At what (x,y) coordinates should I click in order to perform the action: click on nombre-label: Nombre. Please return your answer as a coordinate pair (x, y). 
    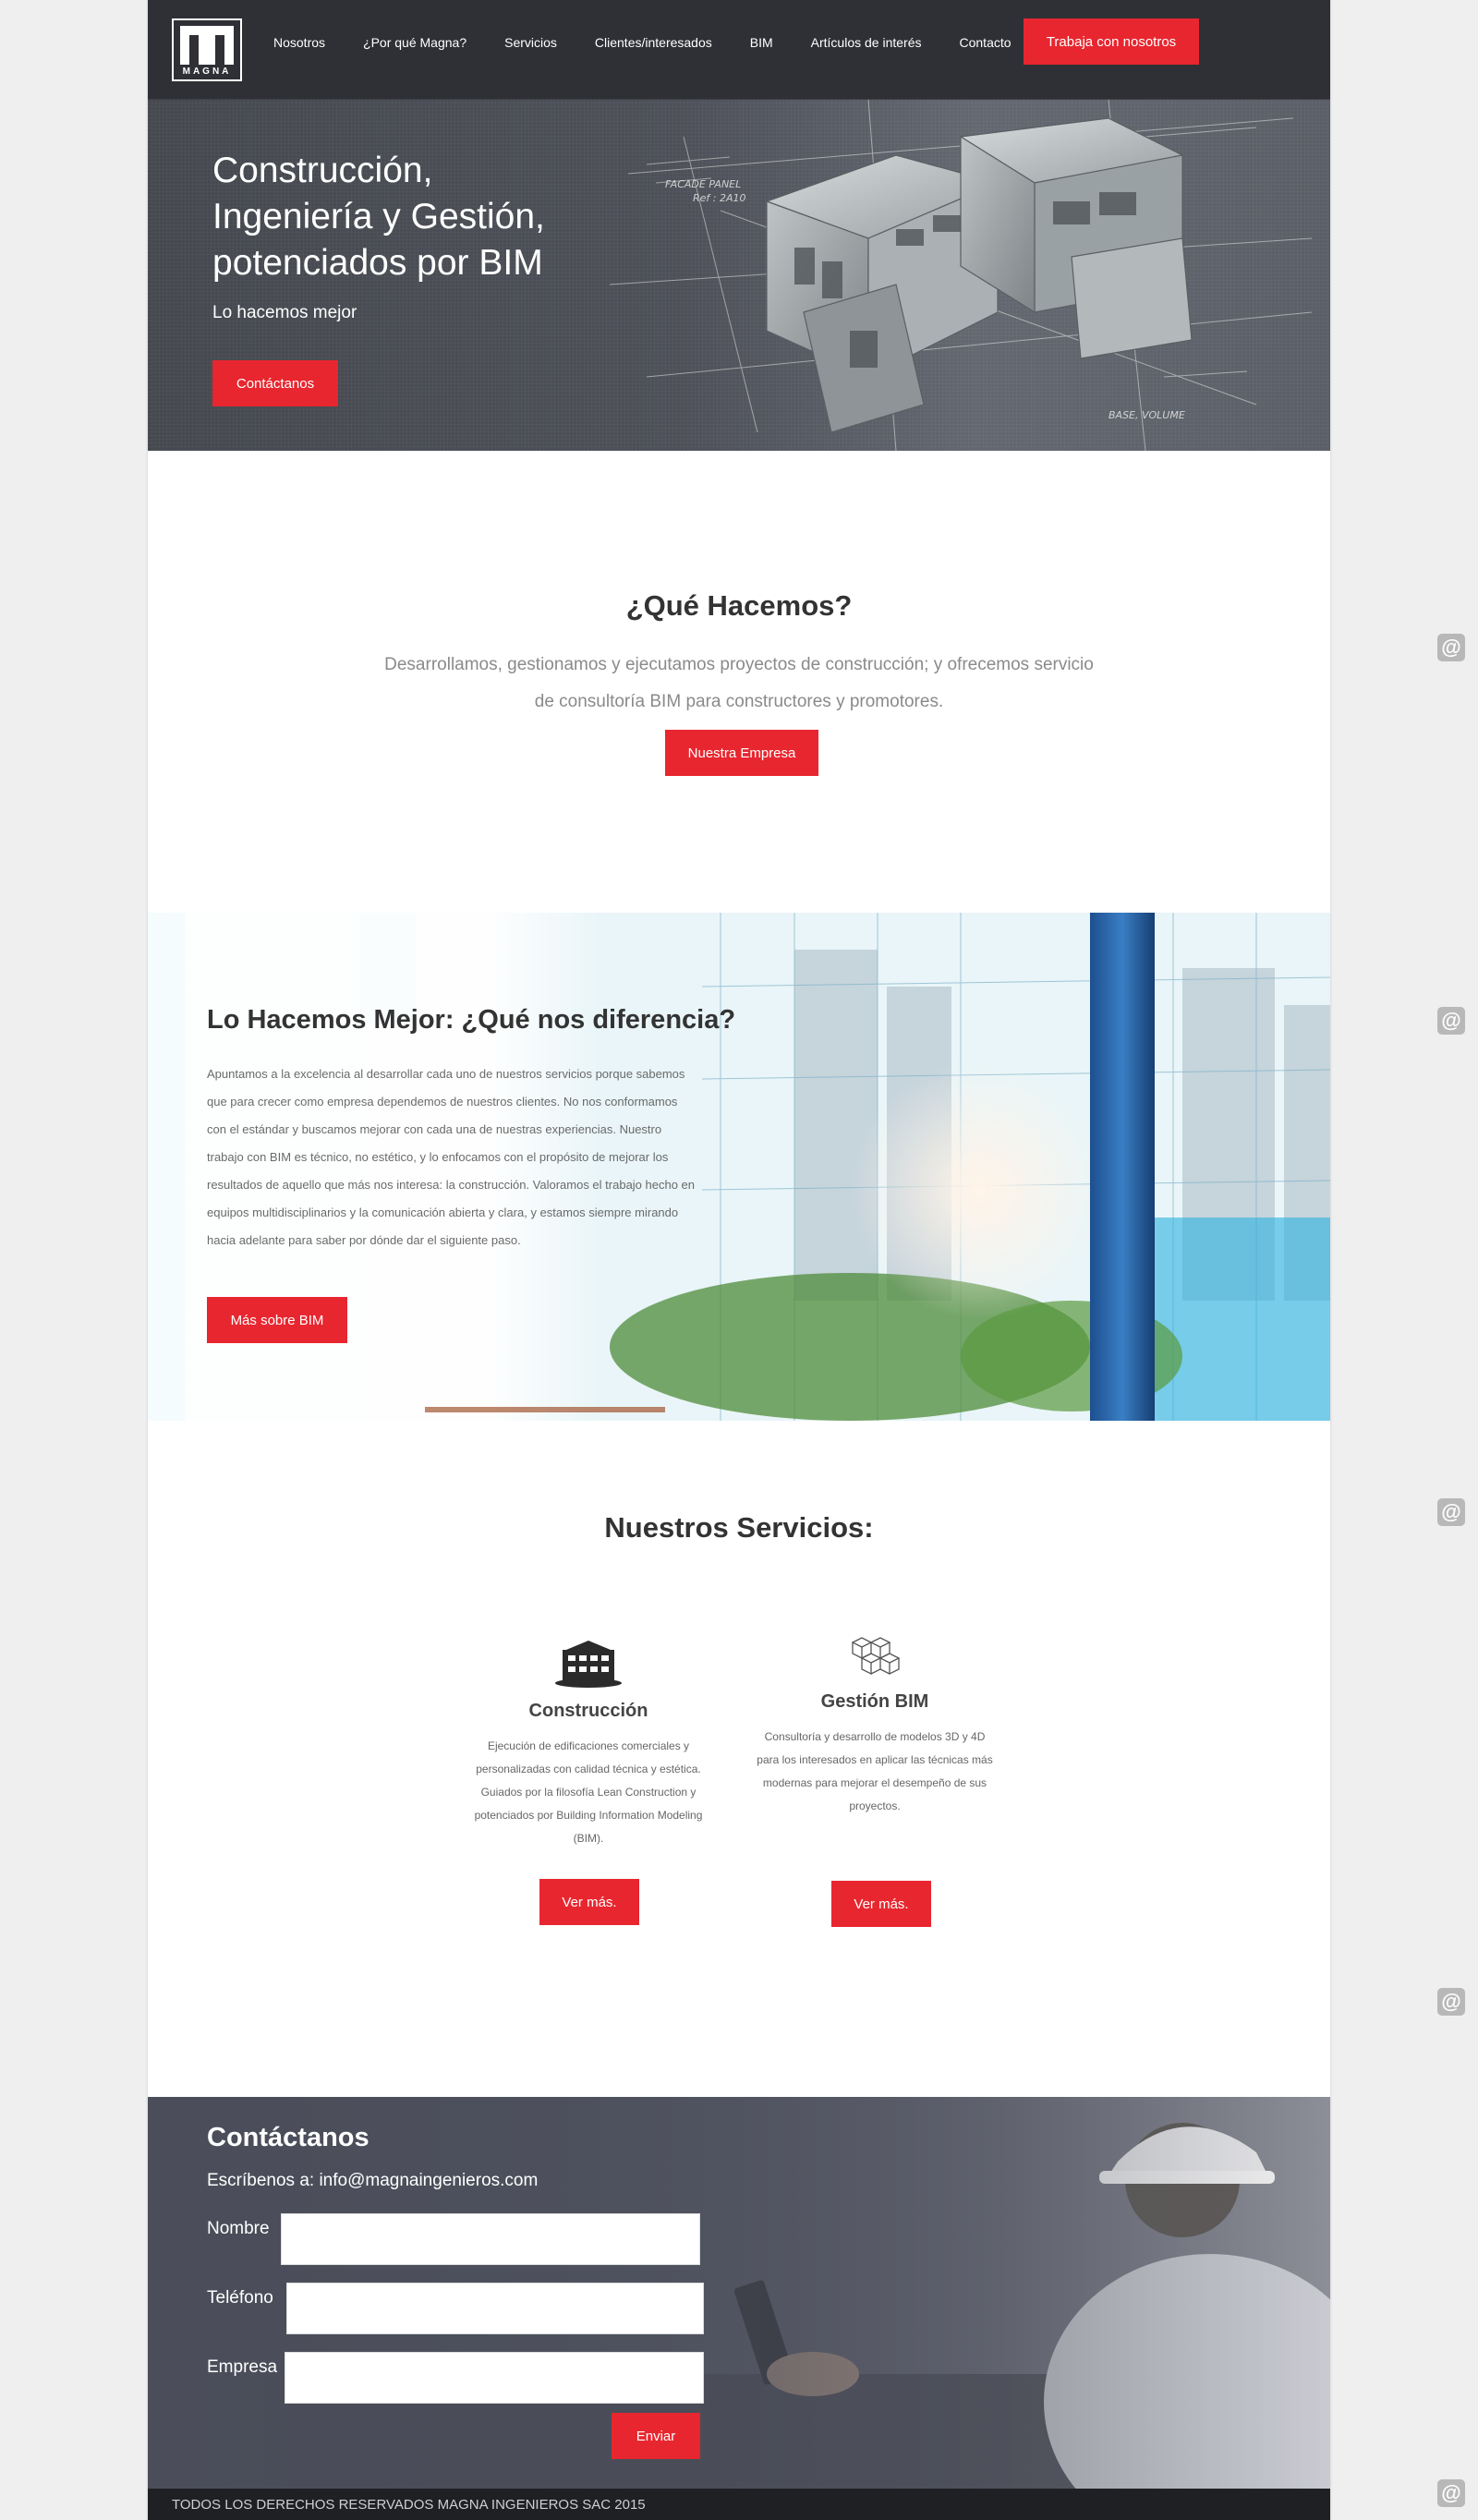
    Looking at the image, I should click on (238, 2228).